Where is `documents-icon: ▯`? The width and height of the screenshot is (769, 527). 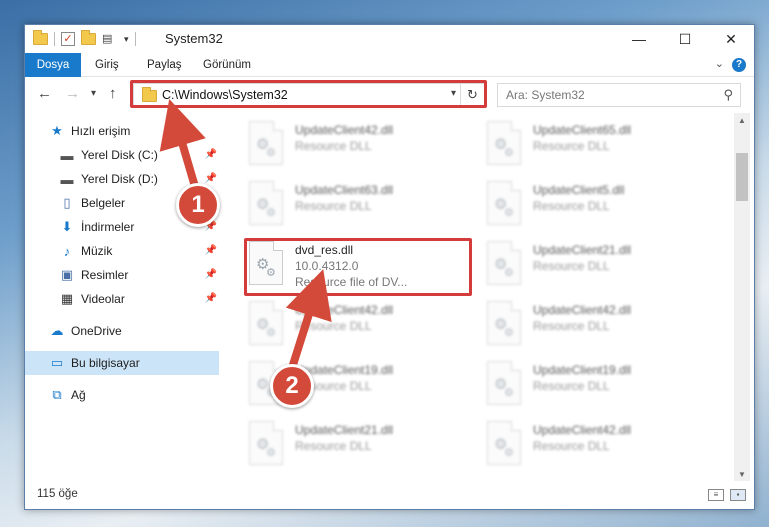
documents-icon: ▯ is located at coordinates (67, 202).